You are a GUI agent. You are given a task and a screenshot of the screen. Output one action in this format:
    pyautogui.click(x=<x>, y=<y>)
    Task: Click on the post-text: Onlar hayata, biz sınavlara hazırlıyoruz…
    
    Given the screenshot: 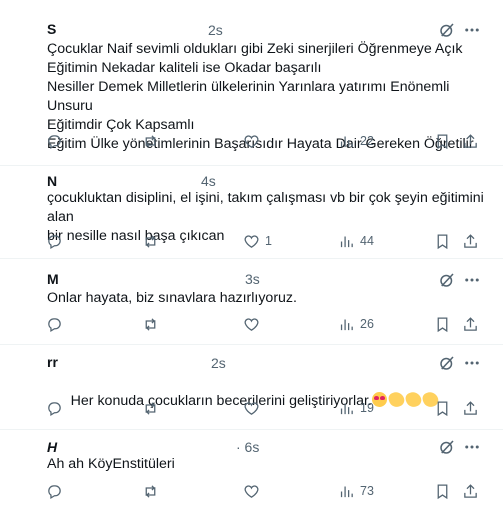 What is the action you would take?
    pyautogui.click(x=172, y=298)
    